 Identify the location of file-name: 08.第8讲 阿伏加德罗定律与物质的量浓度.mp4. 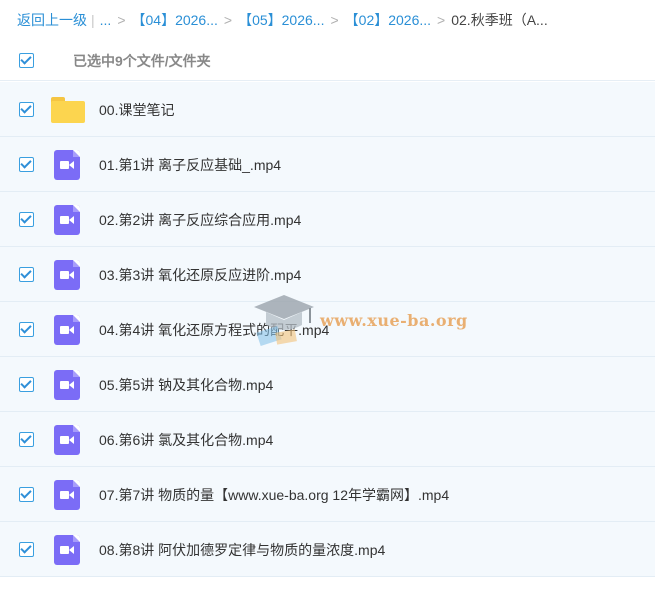
(242, 550).